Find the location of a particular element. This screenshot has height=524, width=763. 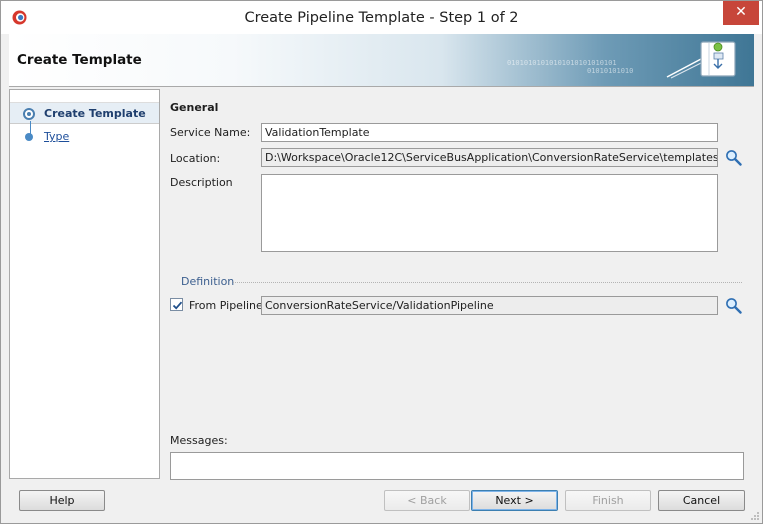

help-button: Help is located at coordinates (62, 500).